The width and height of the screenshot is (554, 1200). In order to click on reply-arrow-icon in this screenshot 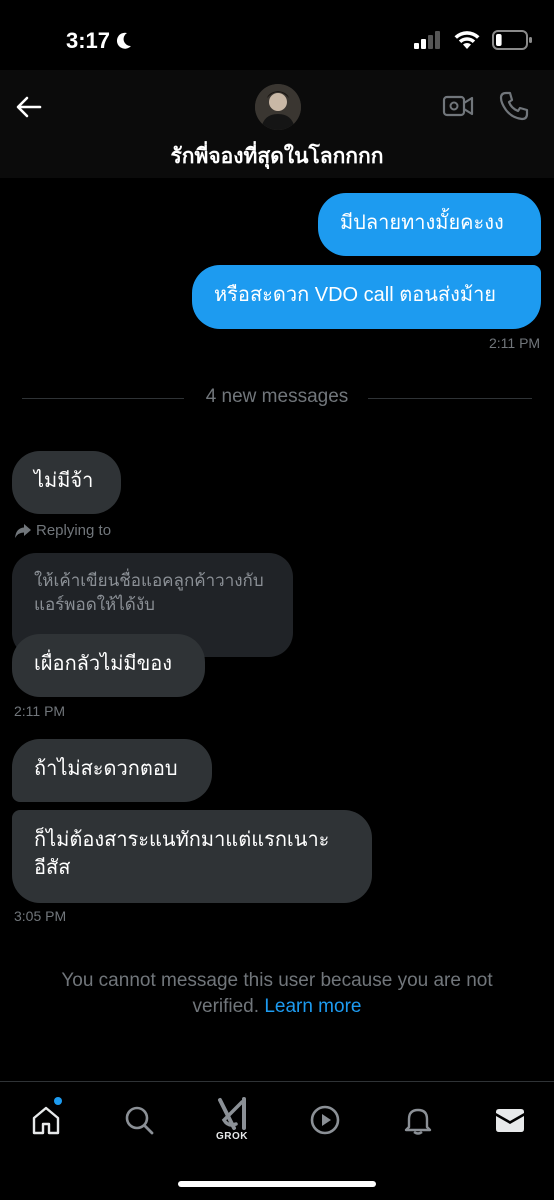, I will do `click(23, 530)`.